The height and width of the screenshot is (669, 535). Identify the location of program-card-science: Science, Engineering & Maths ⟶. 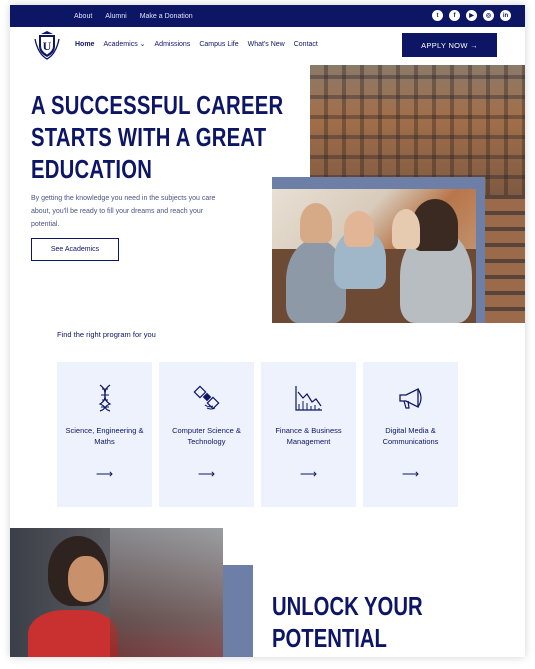
(104, 434).